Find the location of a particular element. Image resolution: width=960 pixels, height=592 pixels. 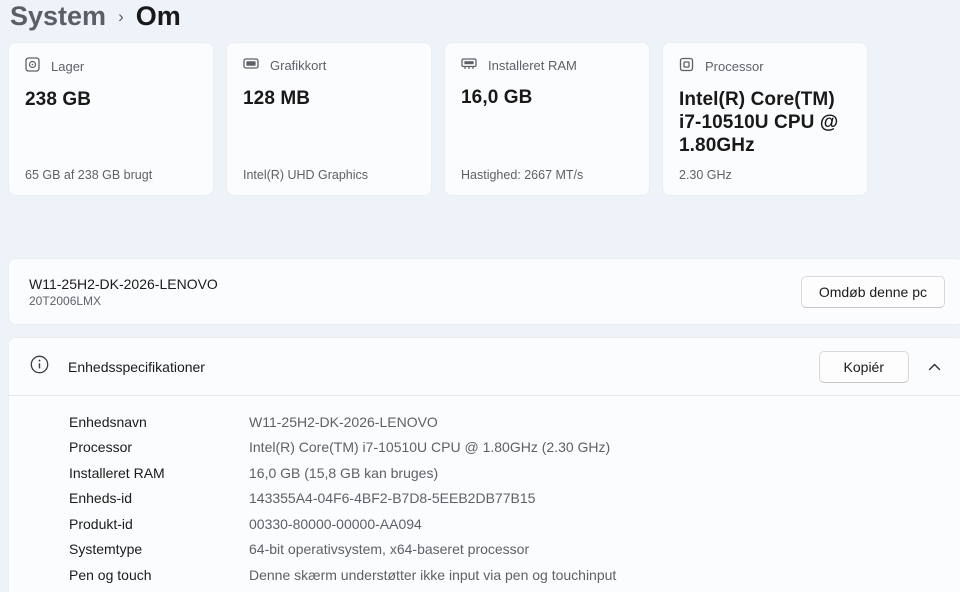

card-storage-value: 238 GB is located at coordinates (58, 99).